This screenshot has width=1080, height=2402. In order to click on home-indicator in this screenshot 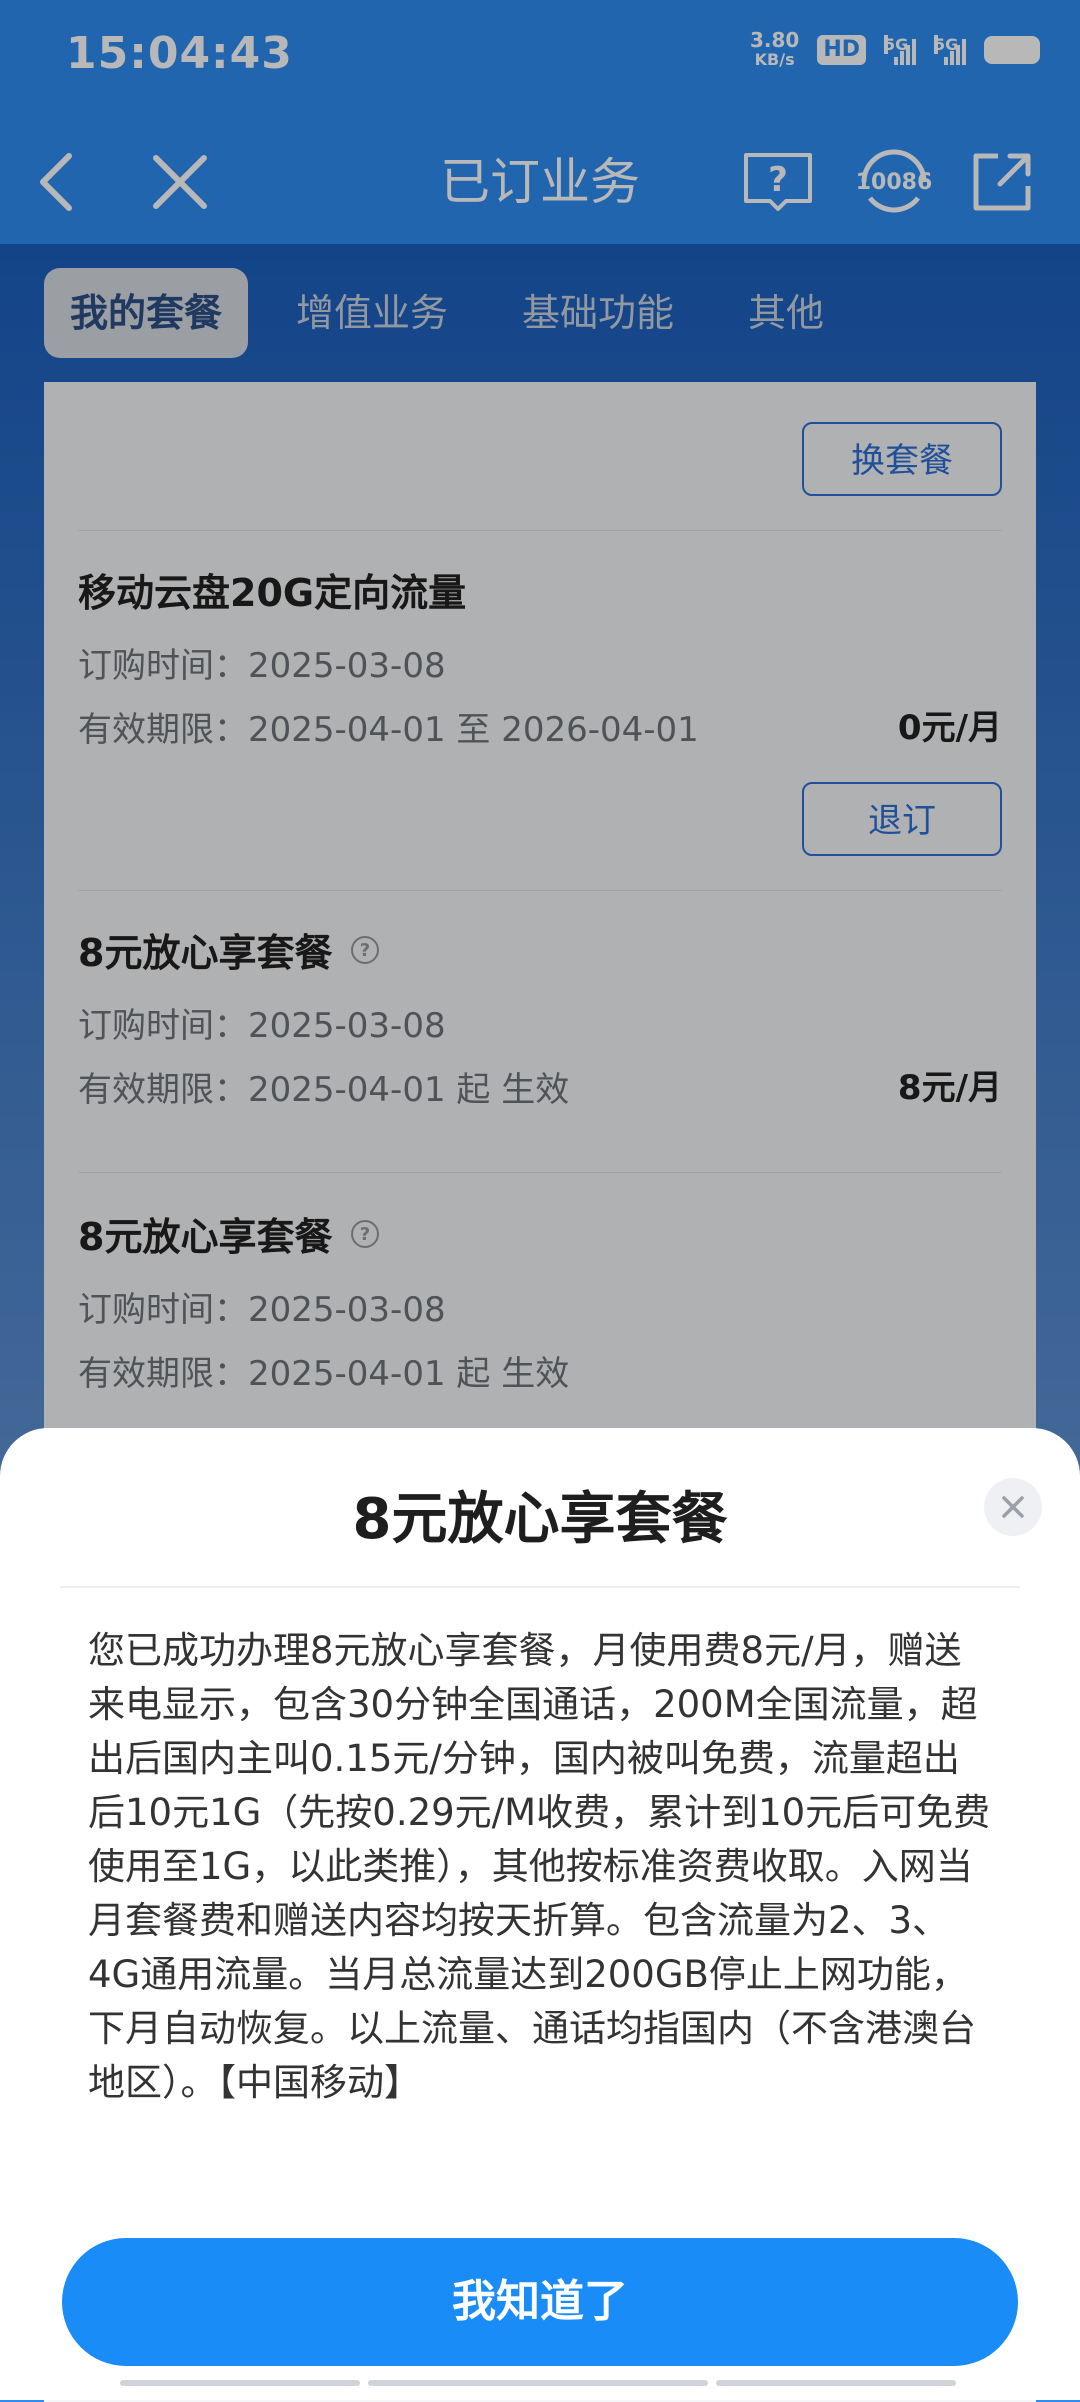, I will do `click(538, 2383)`.